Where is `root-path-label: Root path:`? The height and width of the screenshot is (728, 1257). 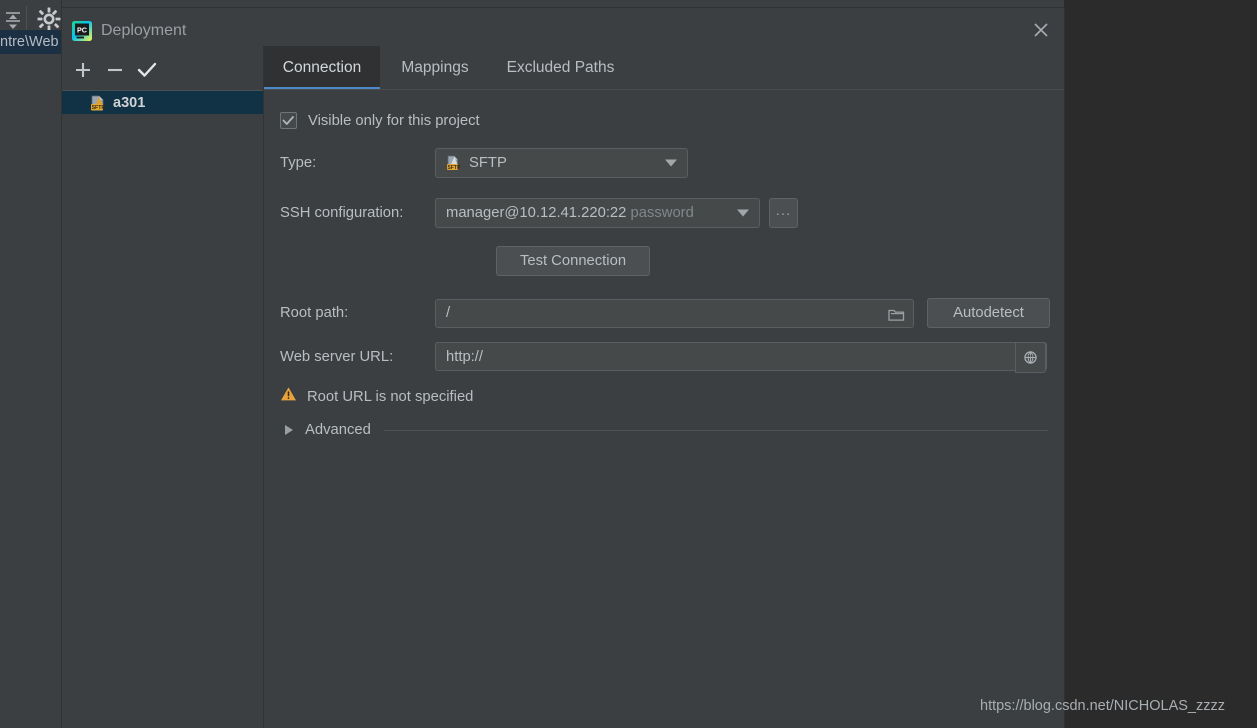 root-path-label: Root path: is located at coordinates (314, 313).